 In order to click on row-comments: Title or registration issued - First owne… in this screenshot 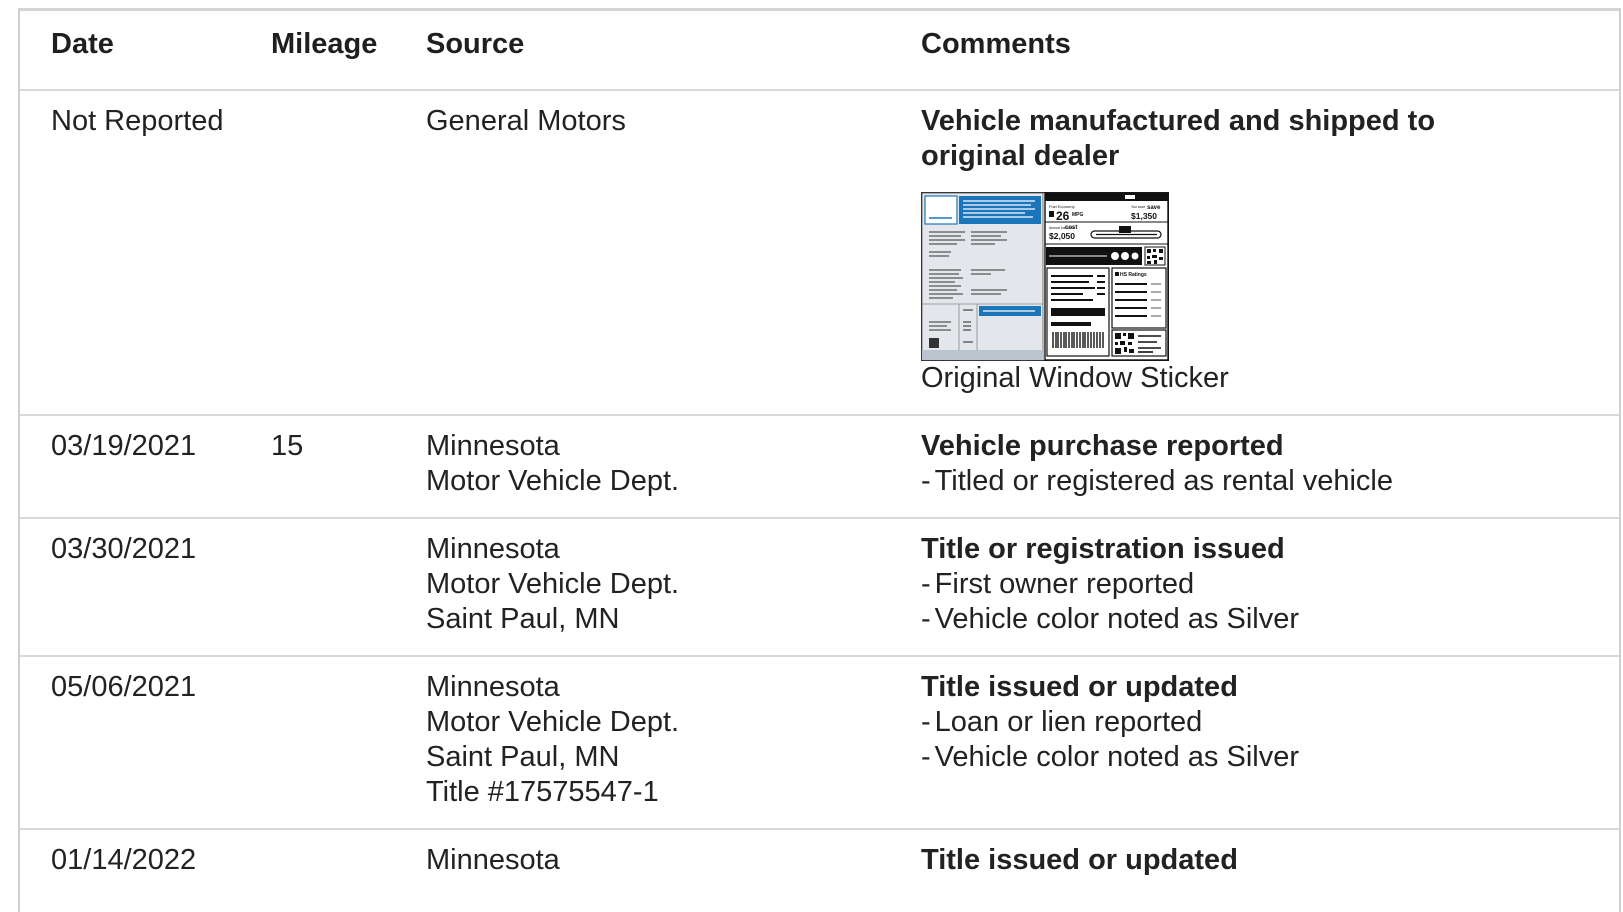, I will do `click(1270, 587)`.